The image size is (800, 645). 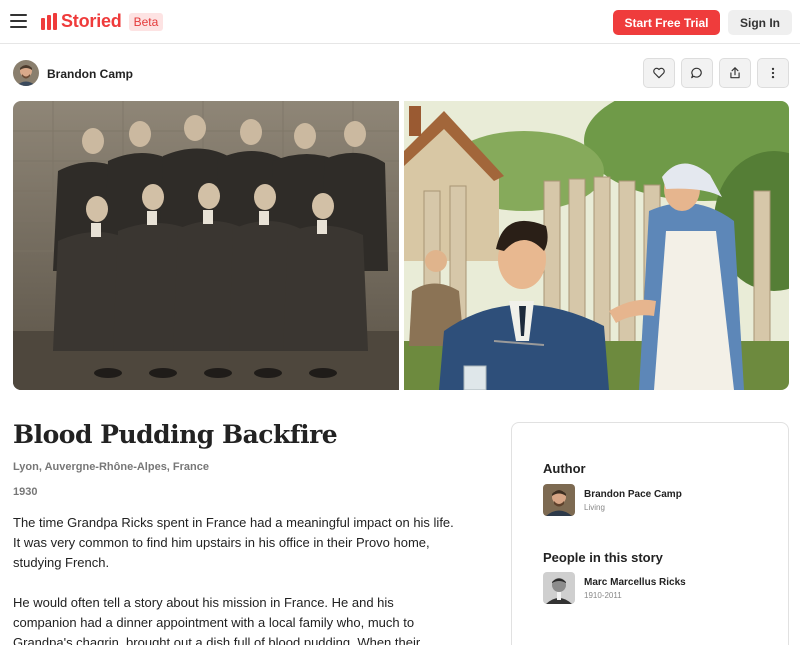 I want to click on like-button, so click(x=659, y=73).